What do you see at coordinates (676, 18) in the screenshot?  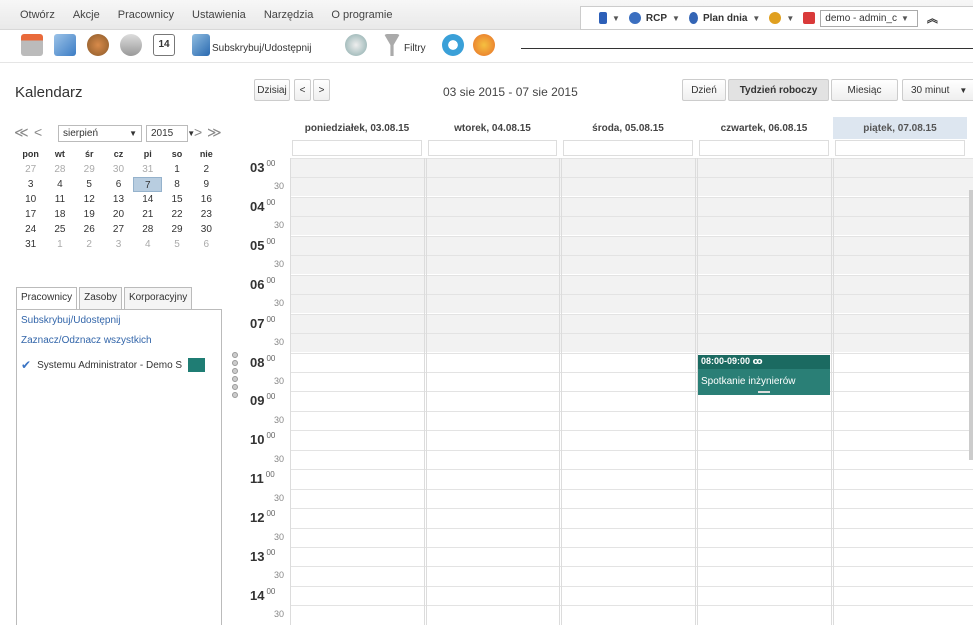 I see `rcp-caret: ▼` at bounding box center [676, 18].